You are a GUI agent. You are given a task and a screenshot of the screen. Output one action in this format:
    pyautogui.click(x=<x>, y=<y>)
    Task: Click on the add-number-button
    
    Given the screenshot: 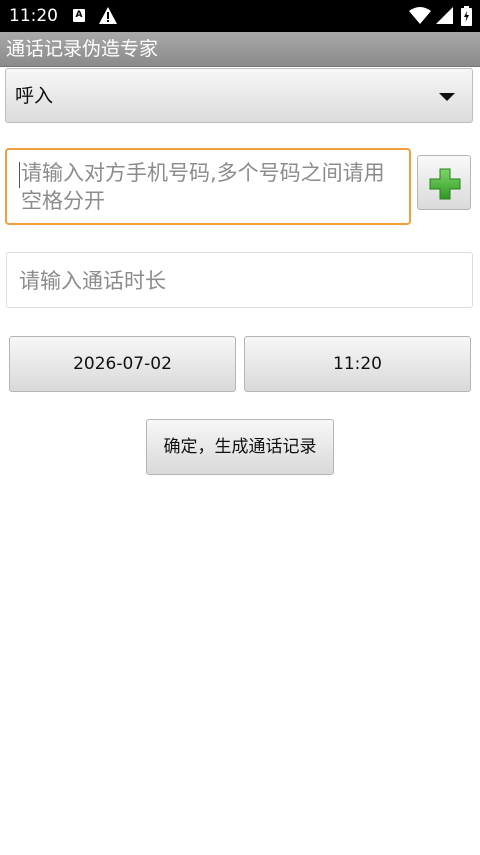 What is the action you would take?
    pyautogui.click(x=444, y=182)
    